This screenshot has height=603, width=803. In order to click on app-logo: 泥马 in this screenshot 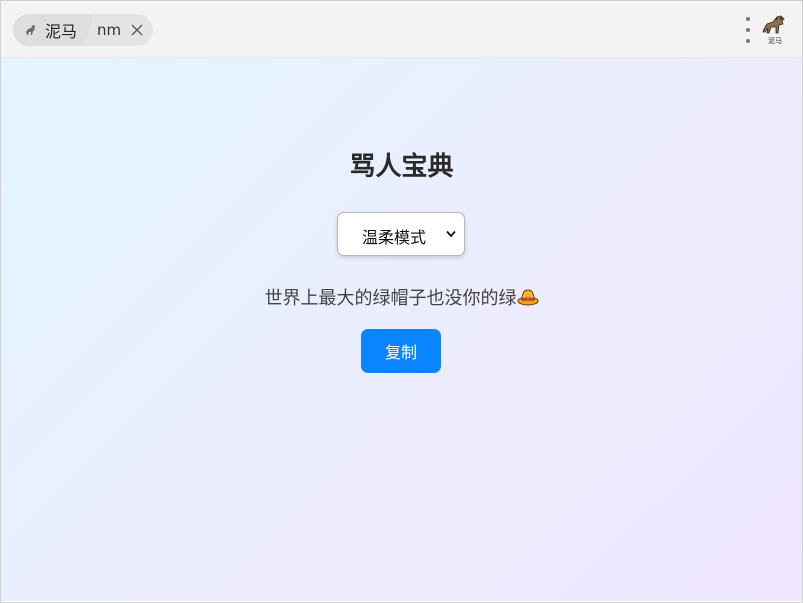, I will do `click(775, 30)`.